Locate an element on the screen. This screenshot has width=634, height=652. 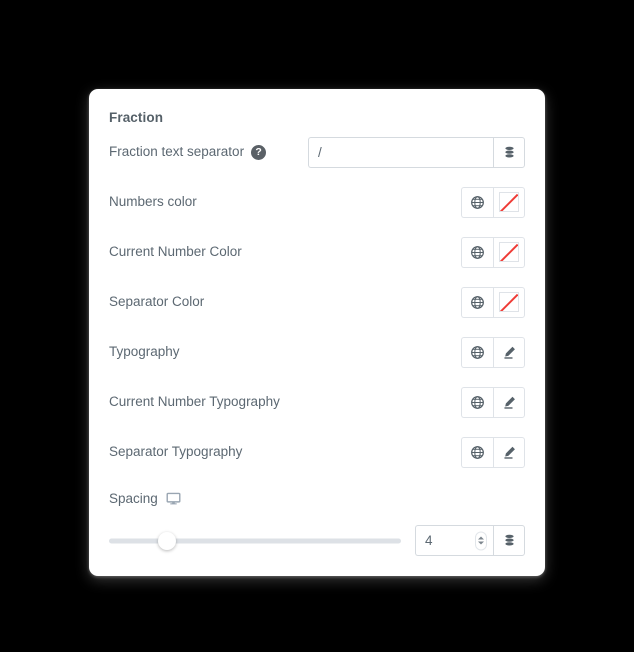
chevron-up-icon is located at coordinates (481, 538).